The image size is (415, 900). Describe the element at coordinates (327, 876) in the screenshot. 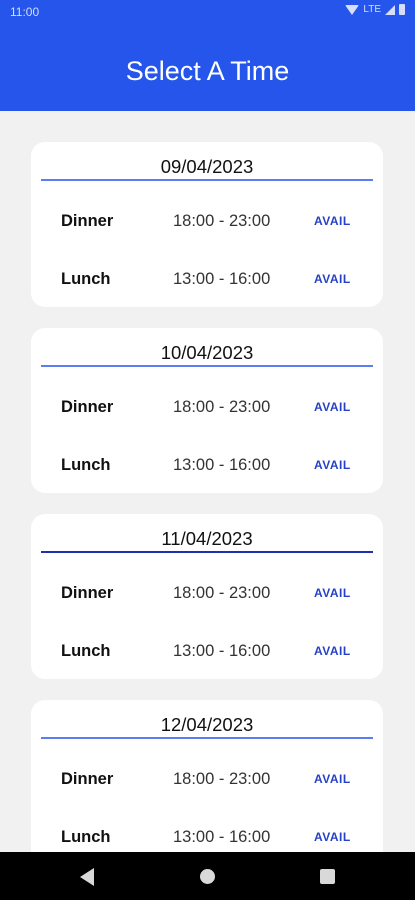

I see `recents-icon` at that location.